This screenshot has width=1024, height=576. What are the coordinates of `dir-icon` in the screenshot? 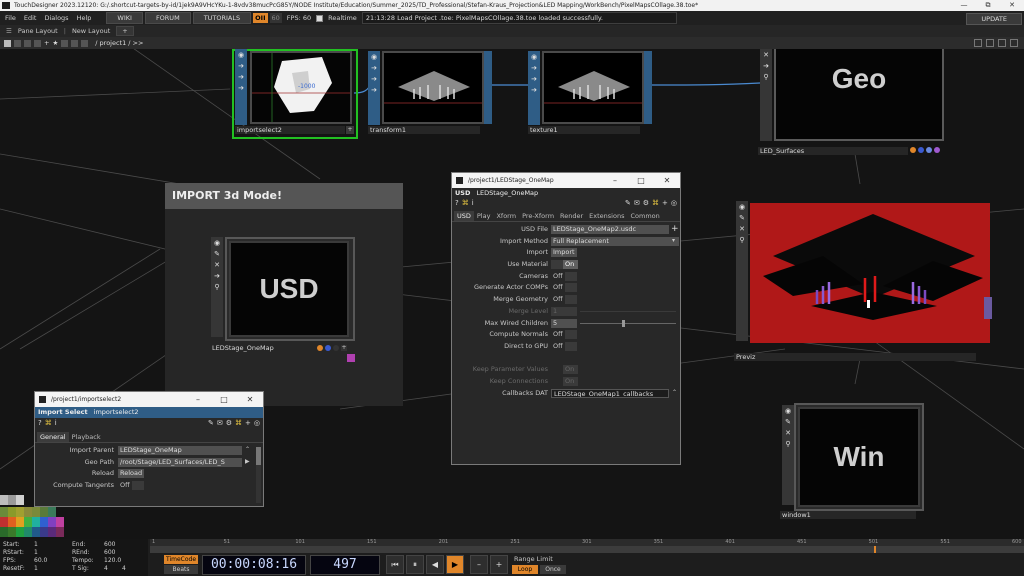 It's located at (75, 43).